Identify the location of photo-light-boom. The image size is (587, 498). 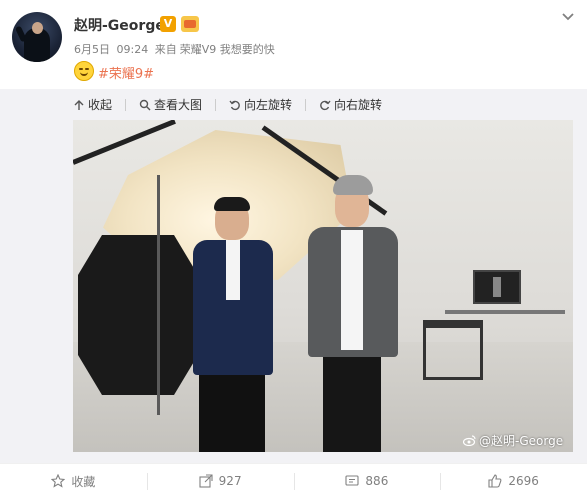
(124, 142).